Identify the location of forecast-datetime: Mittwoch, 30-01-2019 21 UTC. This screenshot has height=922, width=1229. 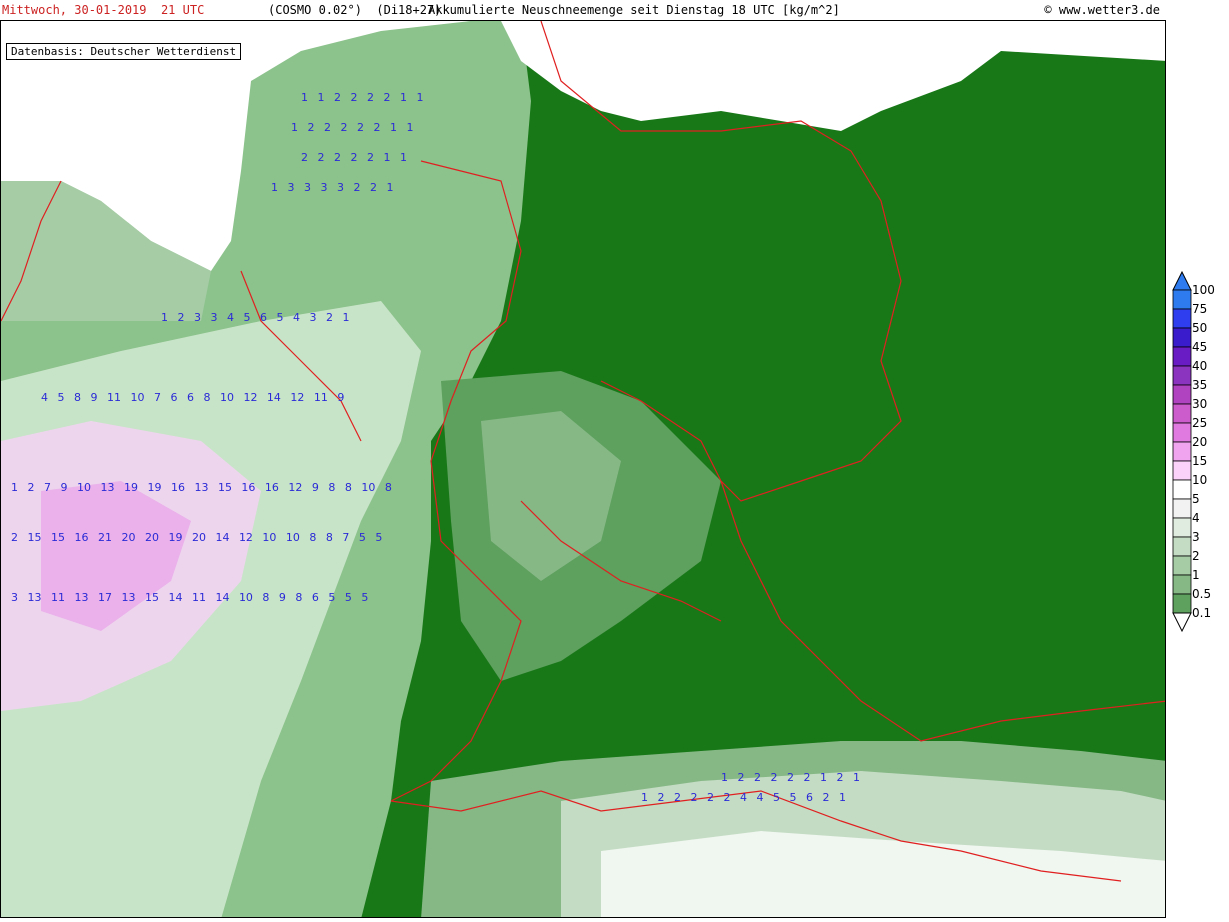
(103, 10).